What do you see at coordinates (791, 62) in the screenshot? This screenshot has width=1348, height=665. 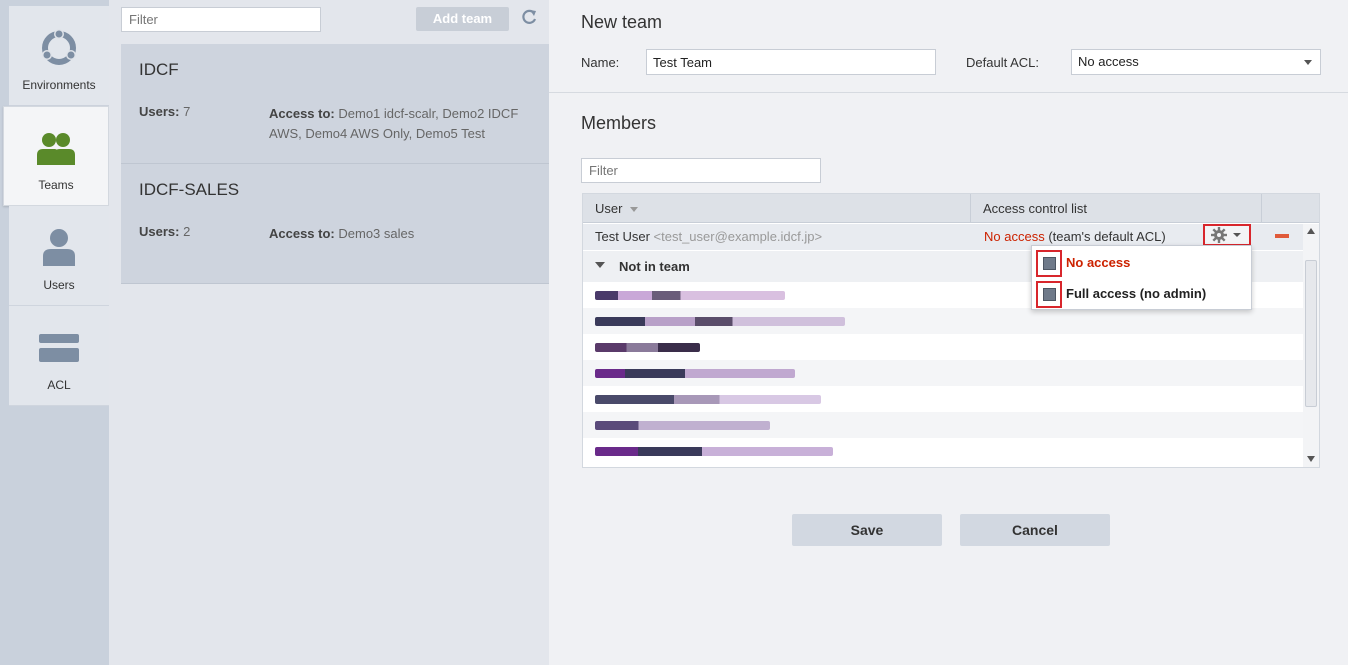 I see `team-name-input` at bounding box center [791, 62].